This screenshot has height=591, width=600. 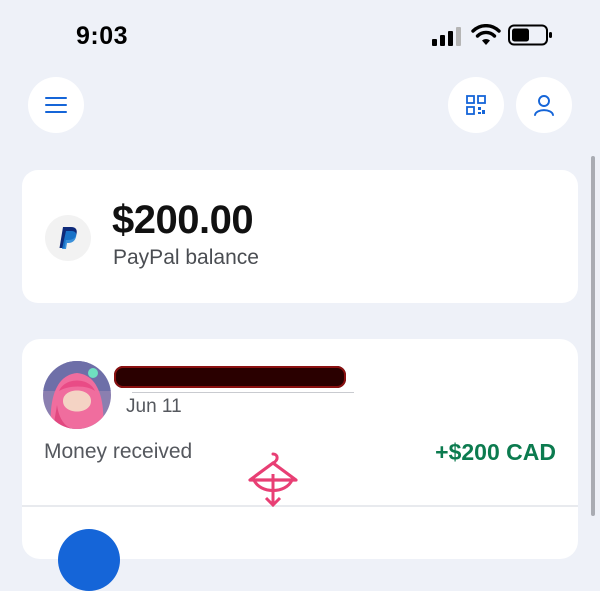 What do you see at coordinates (186, 257) in the screenshot?
I see `balance-label: PayPal balance` at bounding box center [186, 257].